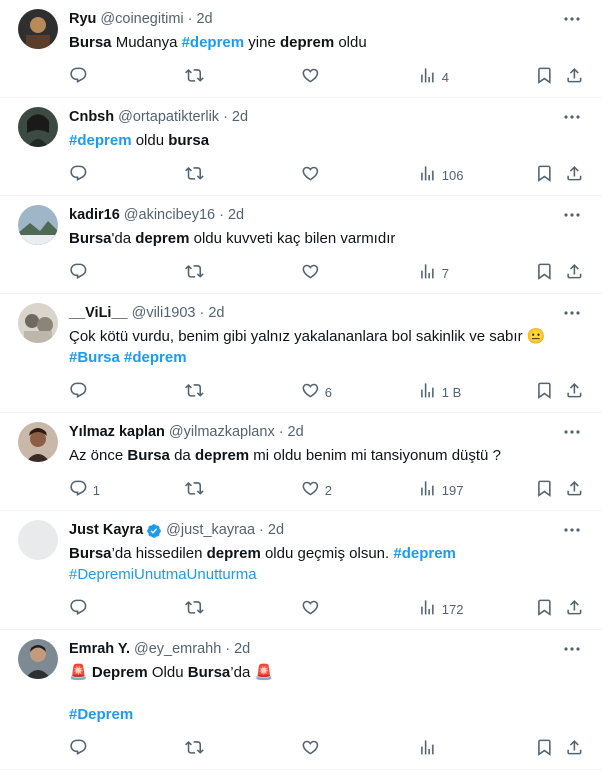 The image size is (602, 770). I want to click on display-name: Yılmaz kaplan, so click(117, 432).